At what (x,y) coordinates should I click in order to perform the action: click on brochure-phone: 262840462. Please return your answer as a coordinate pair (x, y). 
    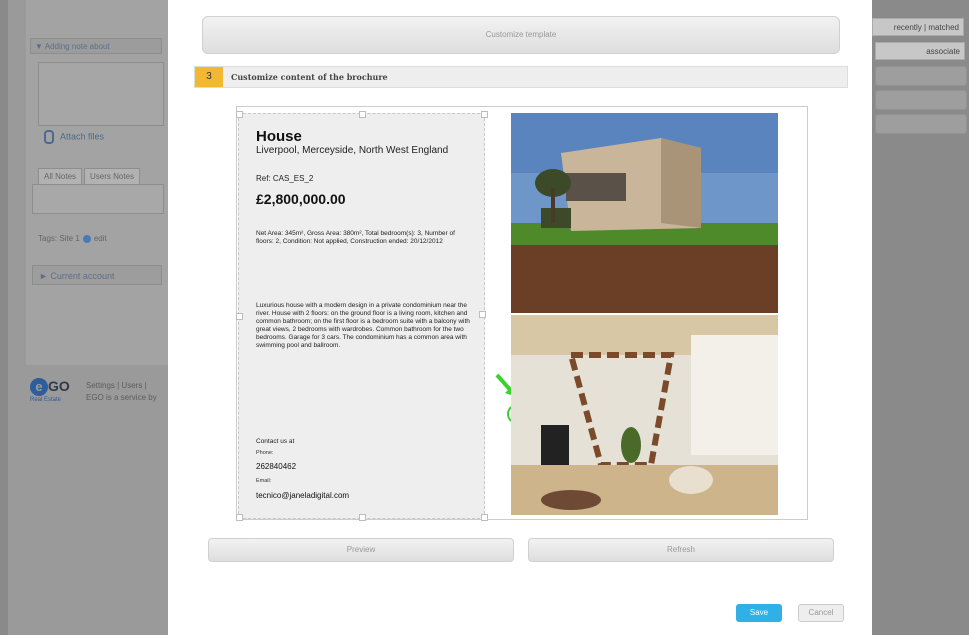
    Looking at the image, I should click on (276, 466).